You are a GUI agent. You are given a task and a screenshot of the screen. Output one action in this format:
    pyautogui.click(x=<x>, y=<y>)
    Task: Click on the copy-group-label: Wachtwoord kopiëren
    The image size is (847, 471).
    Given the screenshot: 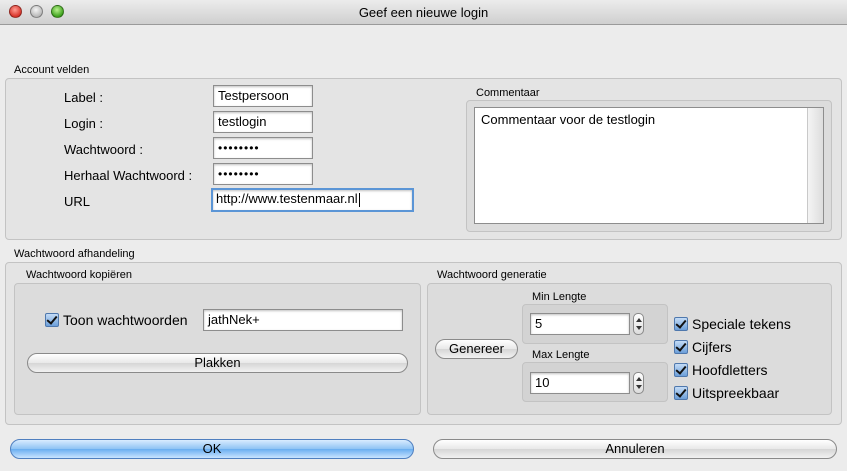 What is the action you would take?
    pyautogui.click(x=79, y=275)
    